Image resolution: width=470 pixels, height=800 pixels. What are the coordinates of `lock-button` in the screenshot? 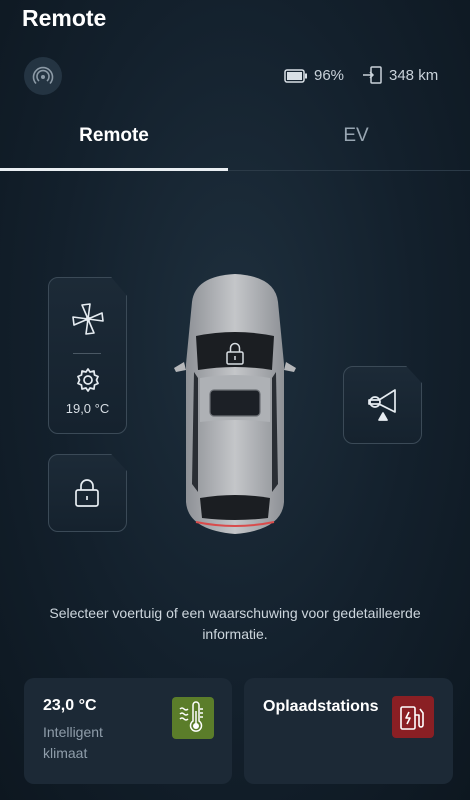 It's located at (87, 493).